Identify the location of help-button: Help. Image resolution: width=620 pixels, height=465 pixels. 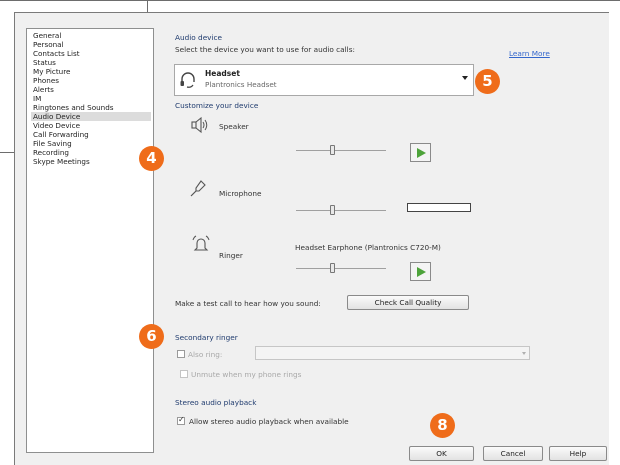
(578, 453).